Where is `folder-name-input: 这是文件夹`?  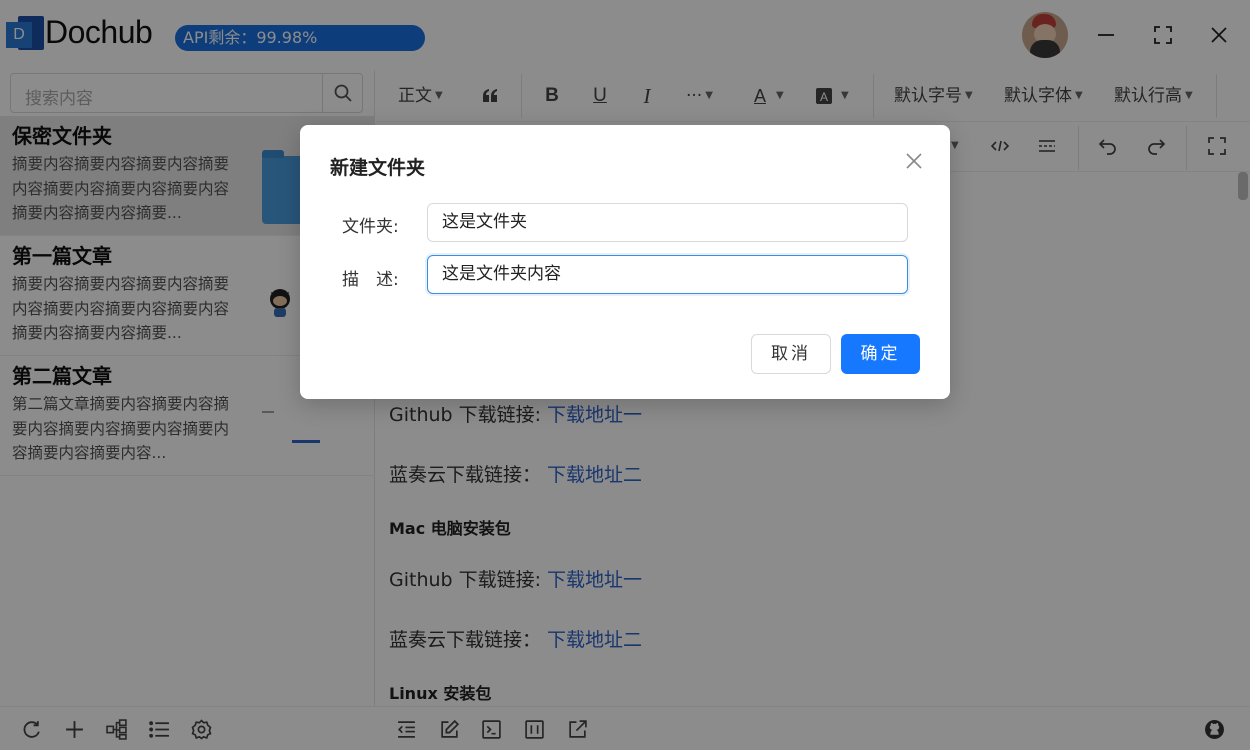
folder-name-input: 这是文件夹 is located at coordinates (667, 222).